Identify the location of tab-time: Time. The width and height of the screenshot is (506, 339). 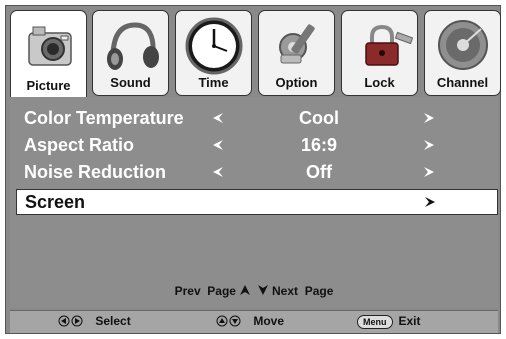
(213, 53).